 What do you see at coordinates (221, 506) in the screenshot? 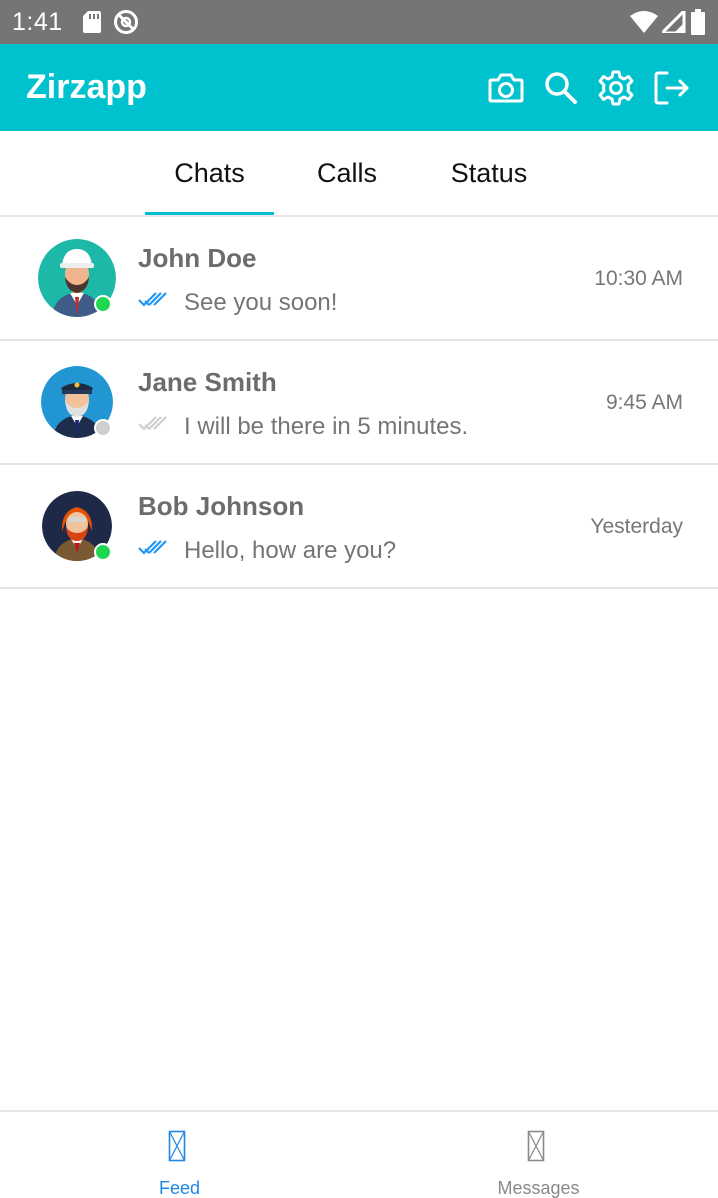
I see `chat-name: Bob Johnson` at bounding box center [221, 506].